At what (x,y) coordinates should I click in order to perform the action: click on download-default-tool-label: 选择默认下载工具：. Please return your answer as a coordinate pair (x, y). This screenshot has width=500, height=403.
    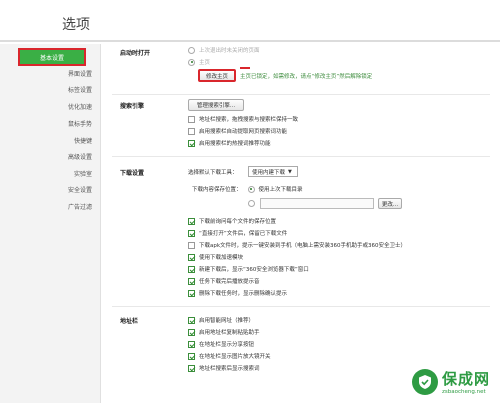
    Looking at the image, I should click on (213, 173).